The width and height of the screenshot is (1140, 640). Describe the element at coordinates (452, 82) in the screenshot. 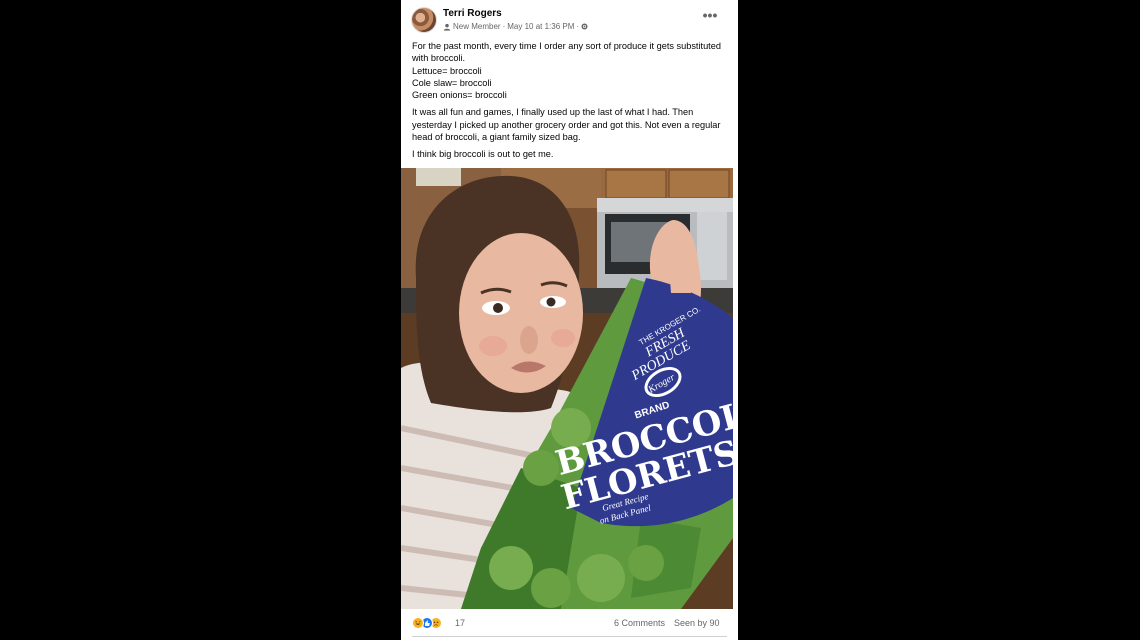

I see `body-line: Cole slaw= broccoli` at that location.